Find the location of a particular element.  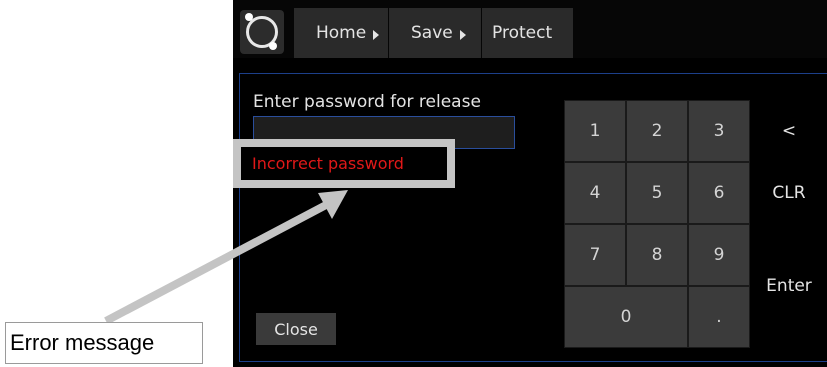

callout-label: Error message is located at coordinates (104, 343).